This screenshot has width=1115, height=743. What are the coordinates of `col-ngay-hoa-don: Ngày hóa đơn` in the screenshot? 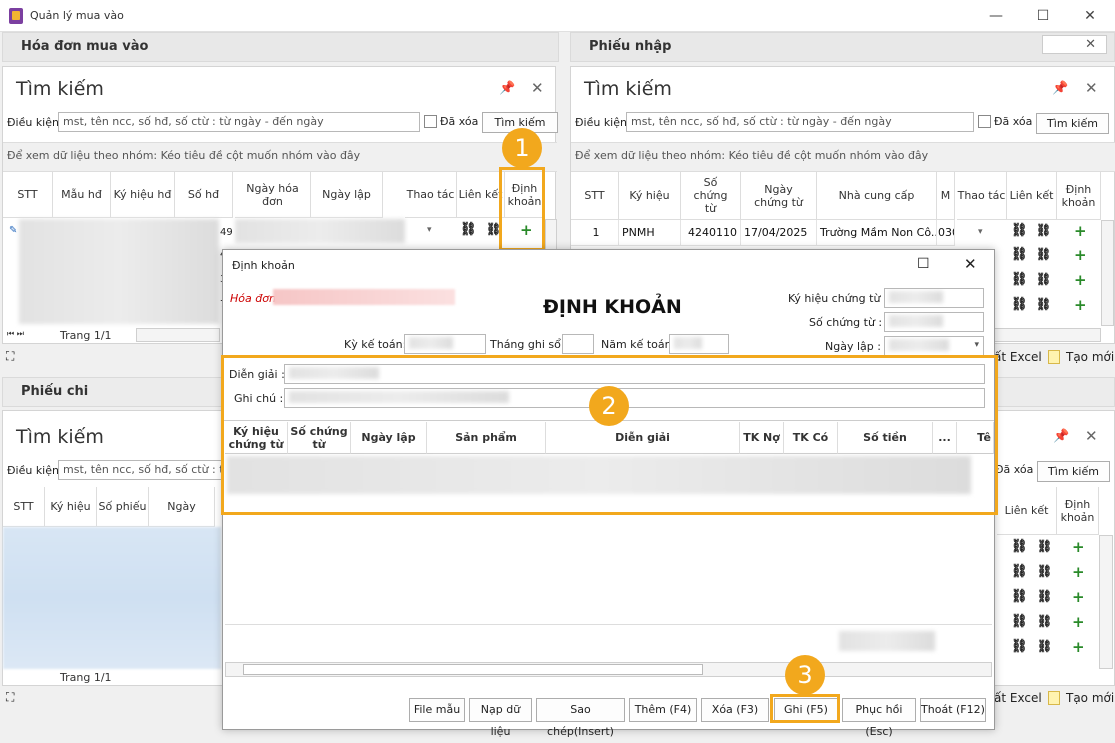 It's located at (273, 195).